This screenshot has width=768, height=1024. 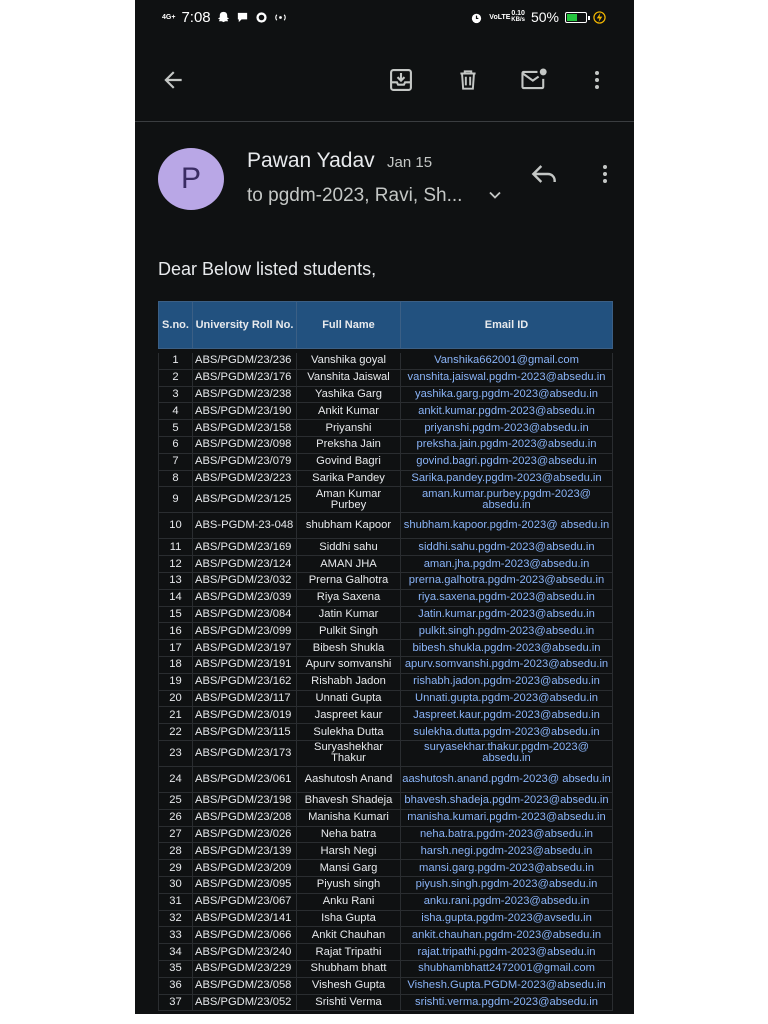 I want to click on cell-roll: ABS/PGDM/23/039, so click(x=244, y=598).